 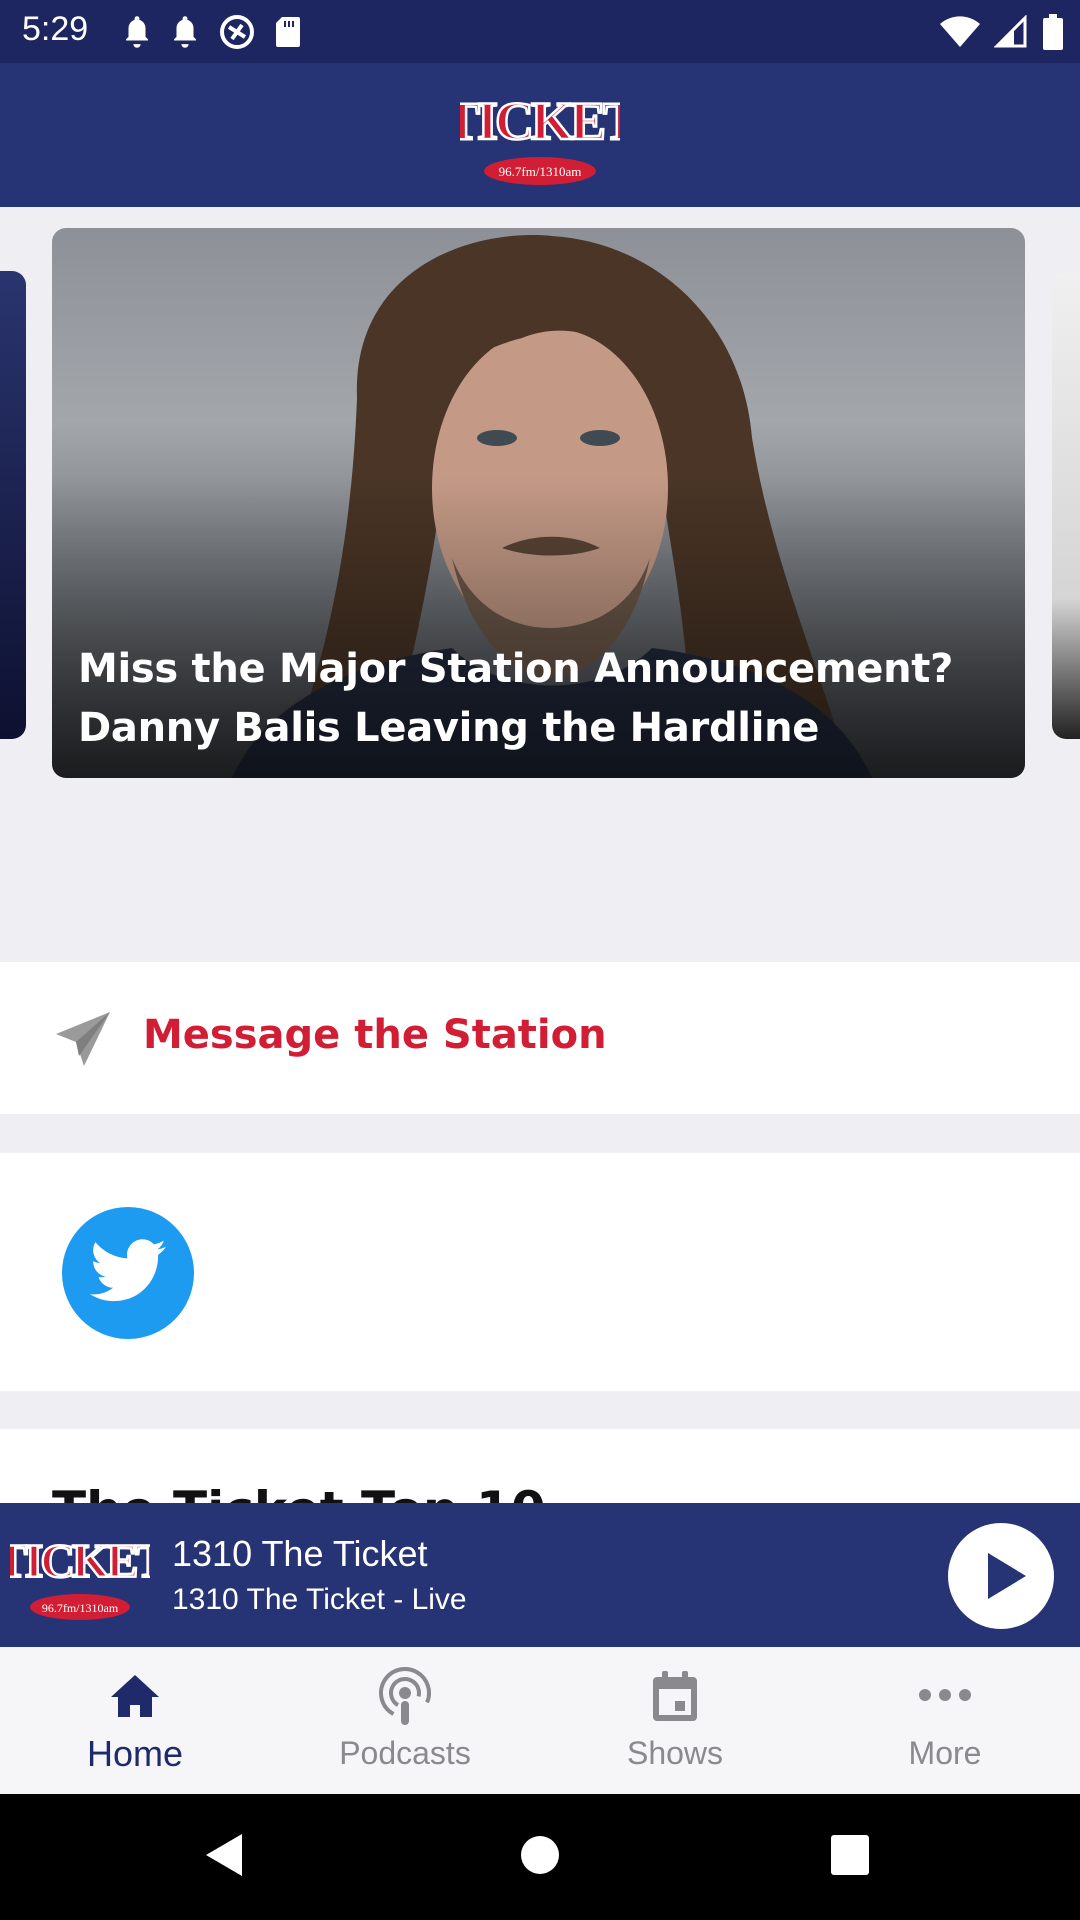 What do you see at coordinates (405, 1753) in the screenshot?
I see `nav-label-podcasts: Podcasts` at bounding box center [405, 1753].